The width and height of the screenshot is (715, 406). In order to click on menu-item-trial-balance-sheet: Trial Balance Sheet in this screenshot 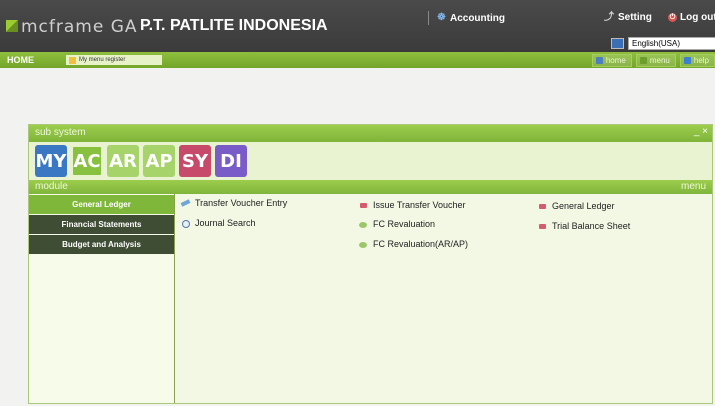, I will do `click(584, 226)`.